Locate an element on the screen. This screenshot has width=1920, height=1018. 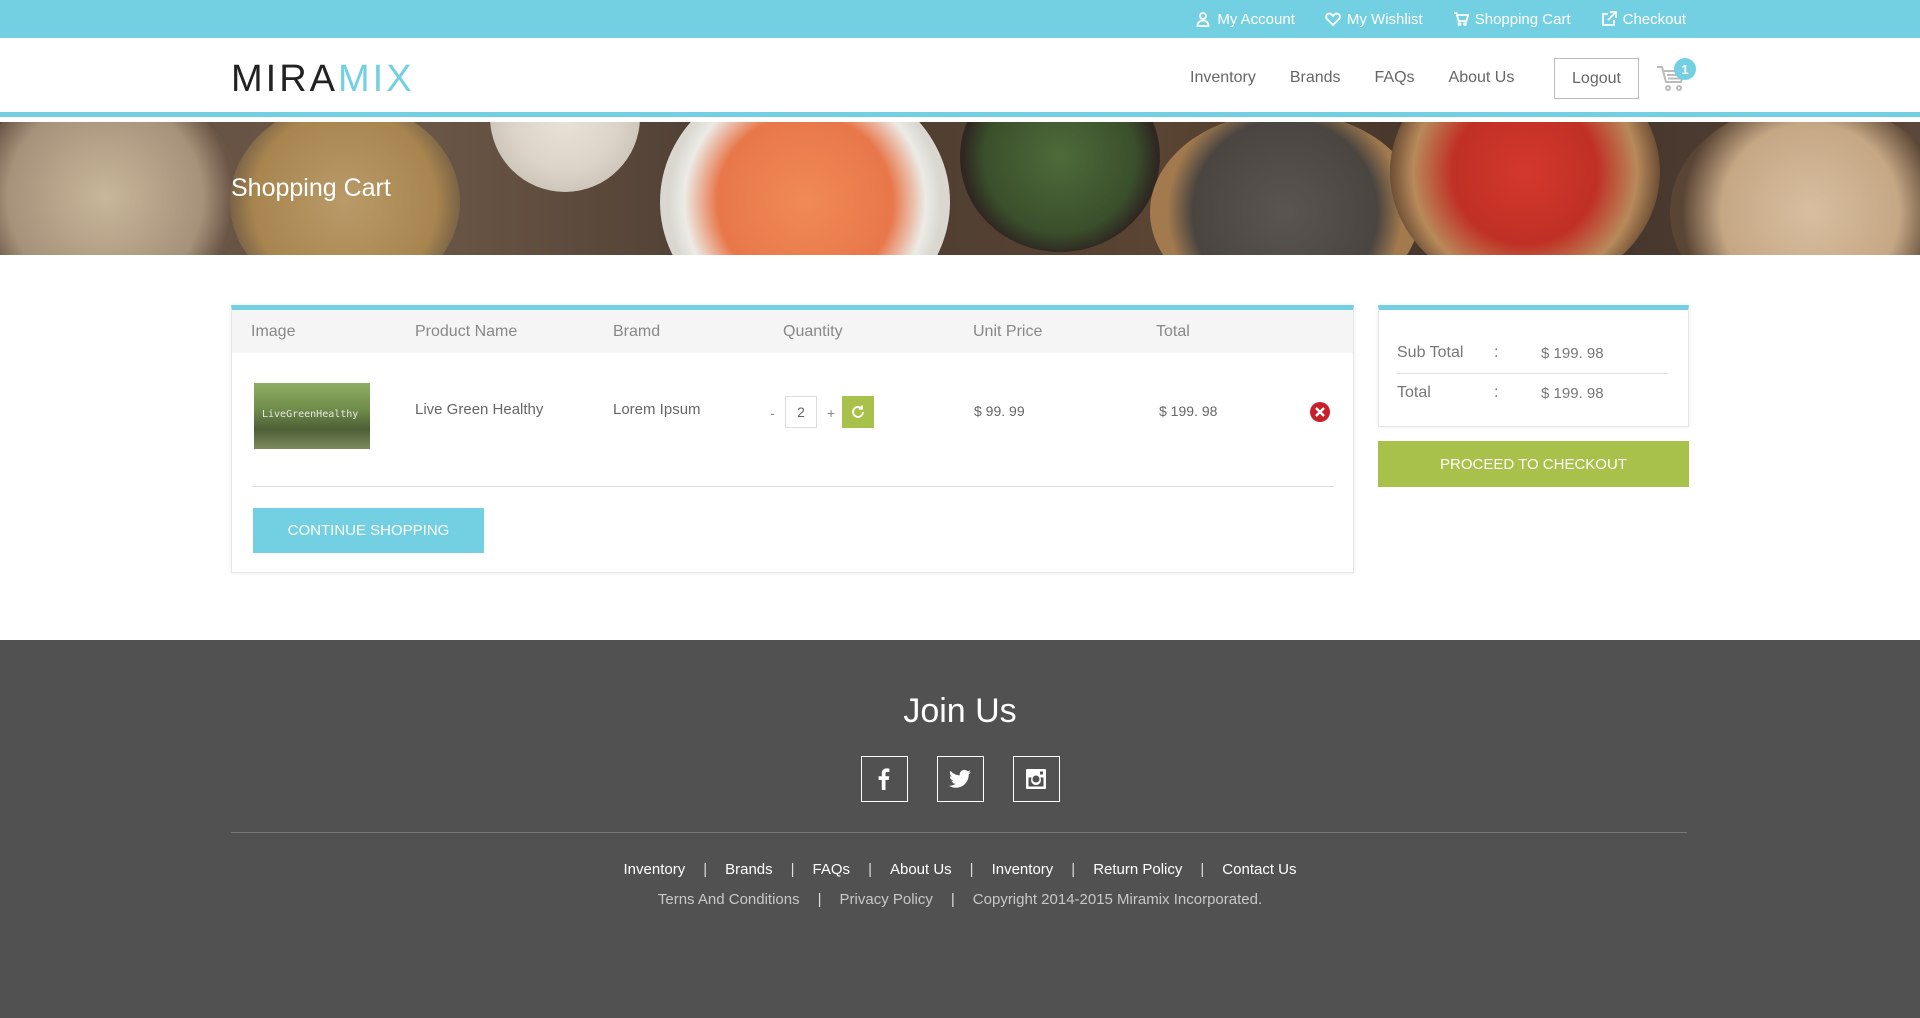
close-icon is located at coordinates (1320, 412).